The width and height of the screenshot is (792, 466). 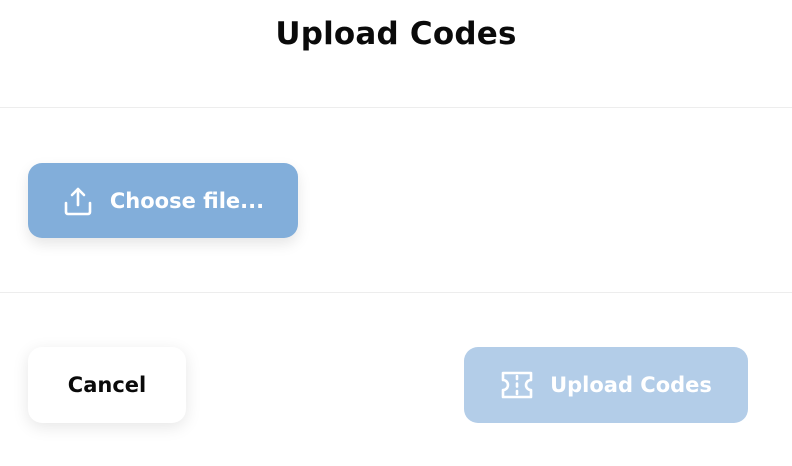 What do you see at coordinates (78, 201) in the screenshot?
I see `upload-icon` at bounding box center [78, 201].